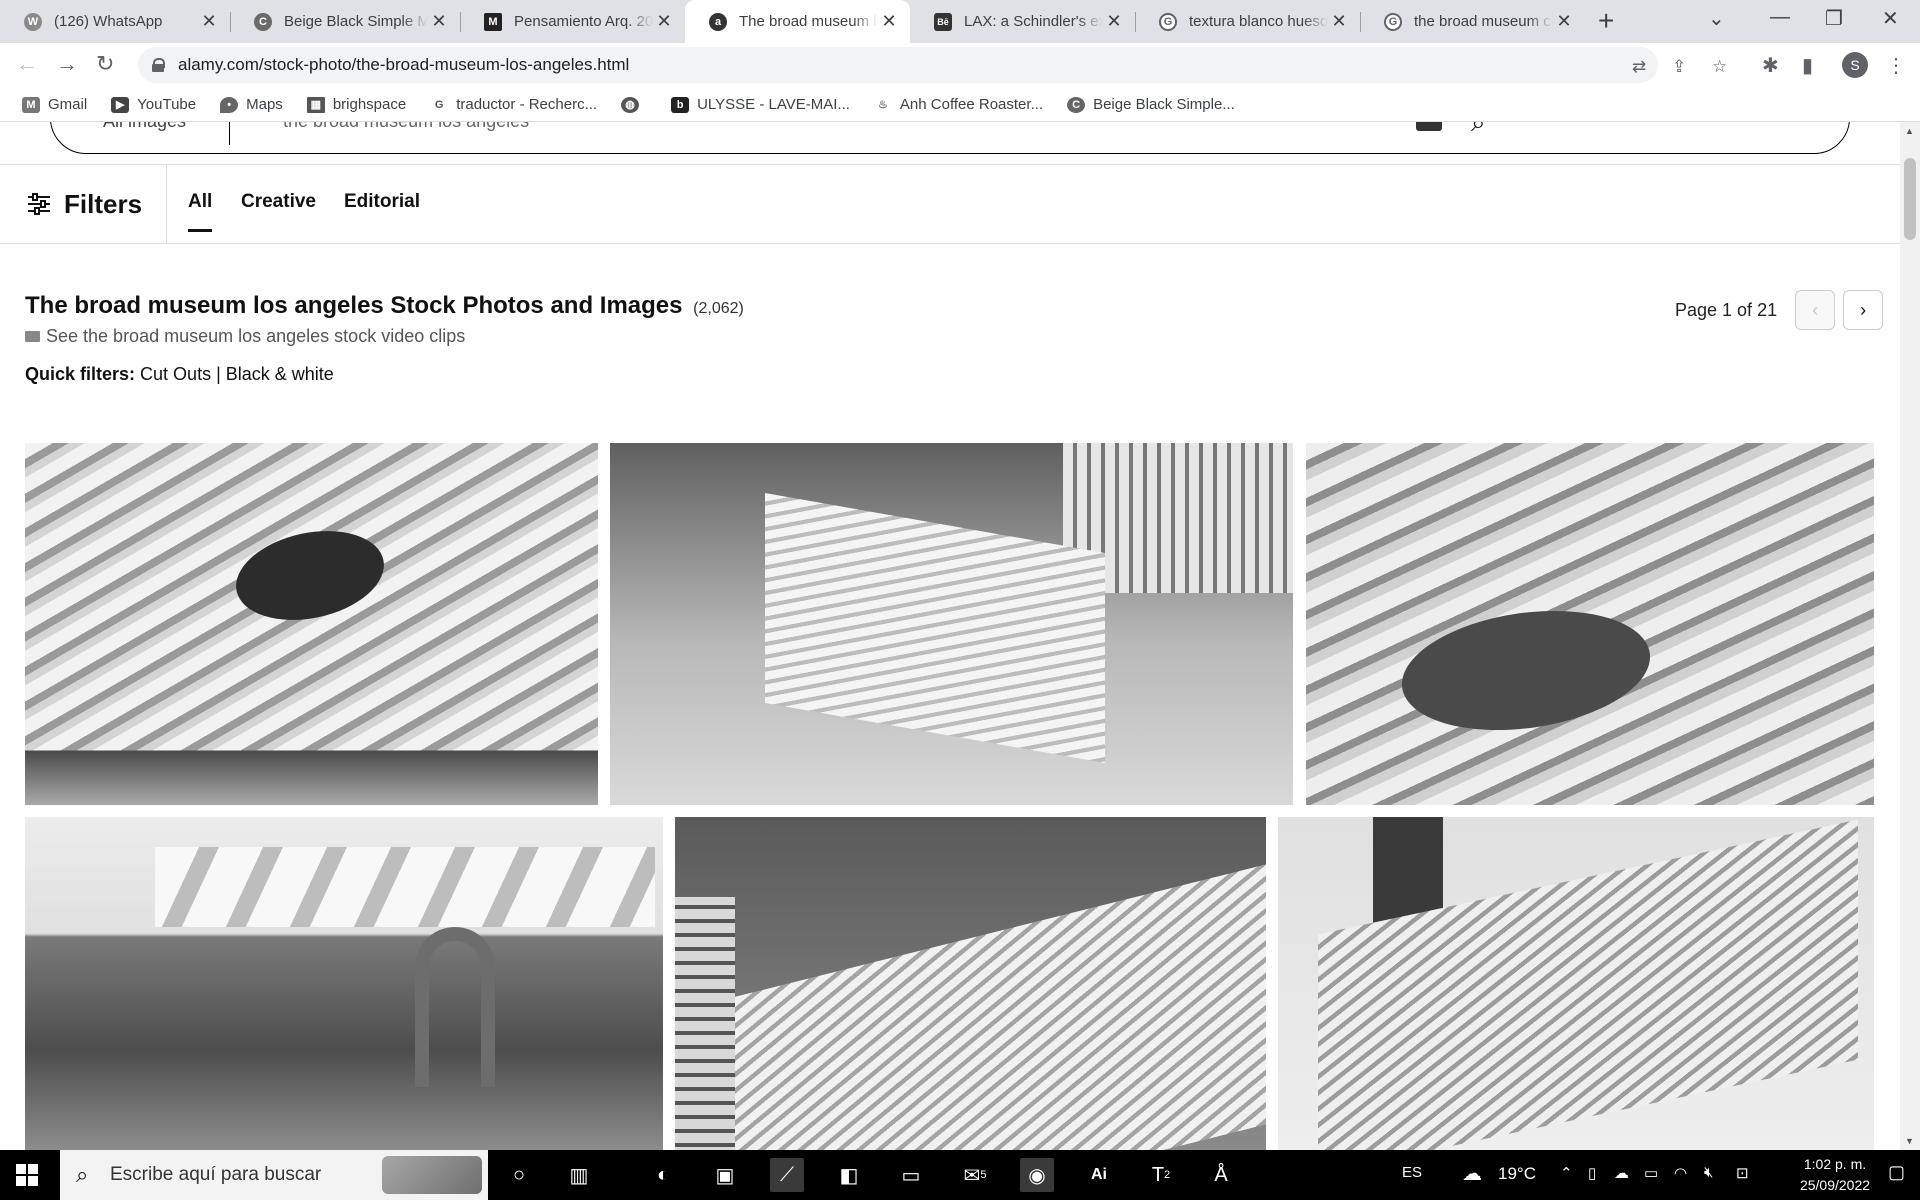 This screenshot has width=1920, height=1200. I want to click on bookmark-globe: ◍, so click(634, 104).